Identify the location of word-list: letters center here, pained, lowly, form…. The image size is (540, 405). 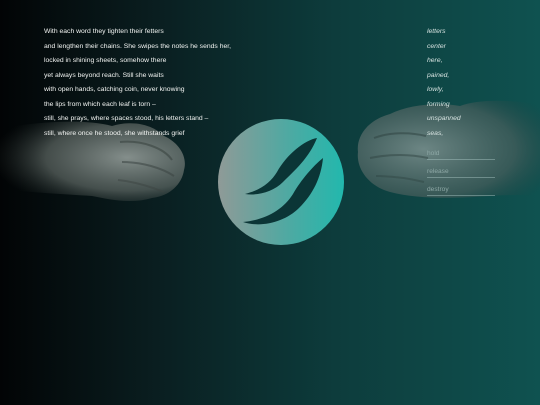
(444, 83).